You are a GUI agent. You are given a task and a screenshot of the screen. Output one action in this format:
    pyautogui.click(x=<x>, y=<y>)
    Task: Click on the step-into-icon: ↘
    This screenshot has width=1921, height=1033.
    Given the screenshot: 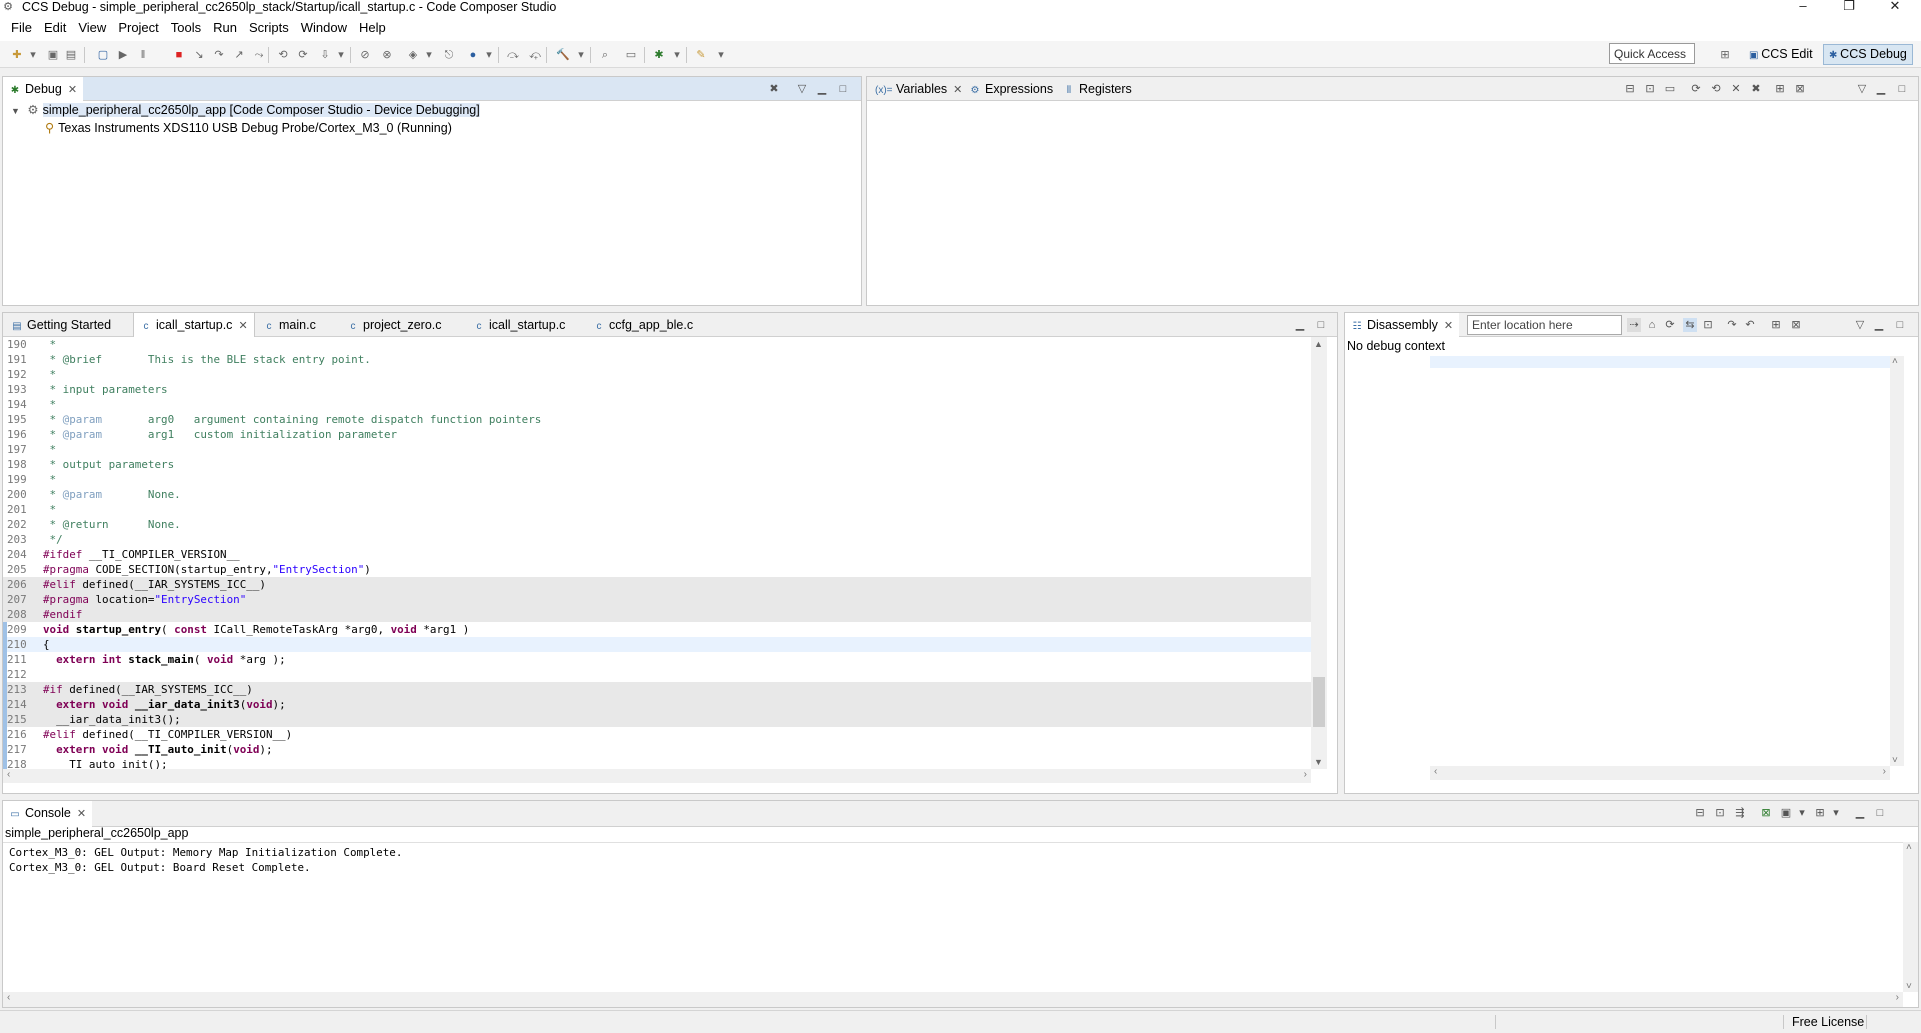 What is the action you would take?
    pyautogui.click(x=199, y=55)
    